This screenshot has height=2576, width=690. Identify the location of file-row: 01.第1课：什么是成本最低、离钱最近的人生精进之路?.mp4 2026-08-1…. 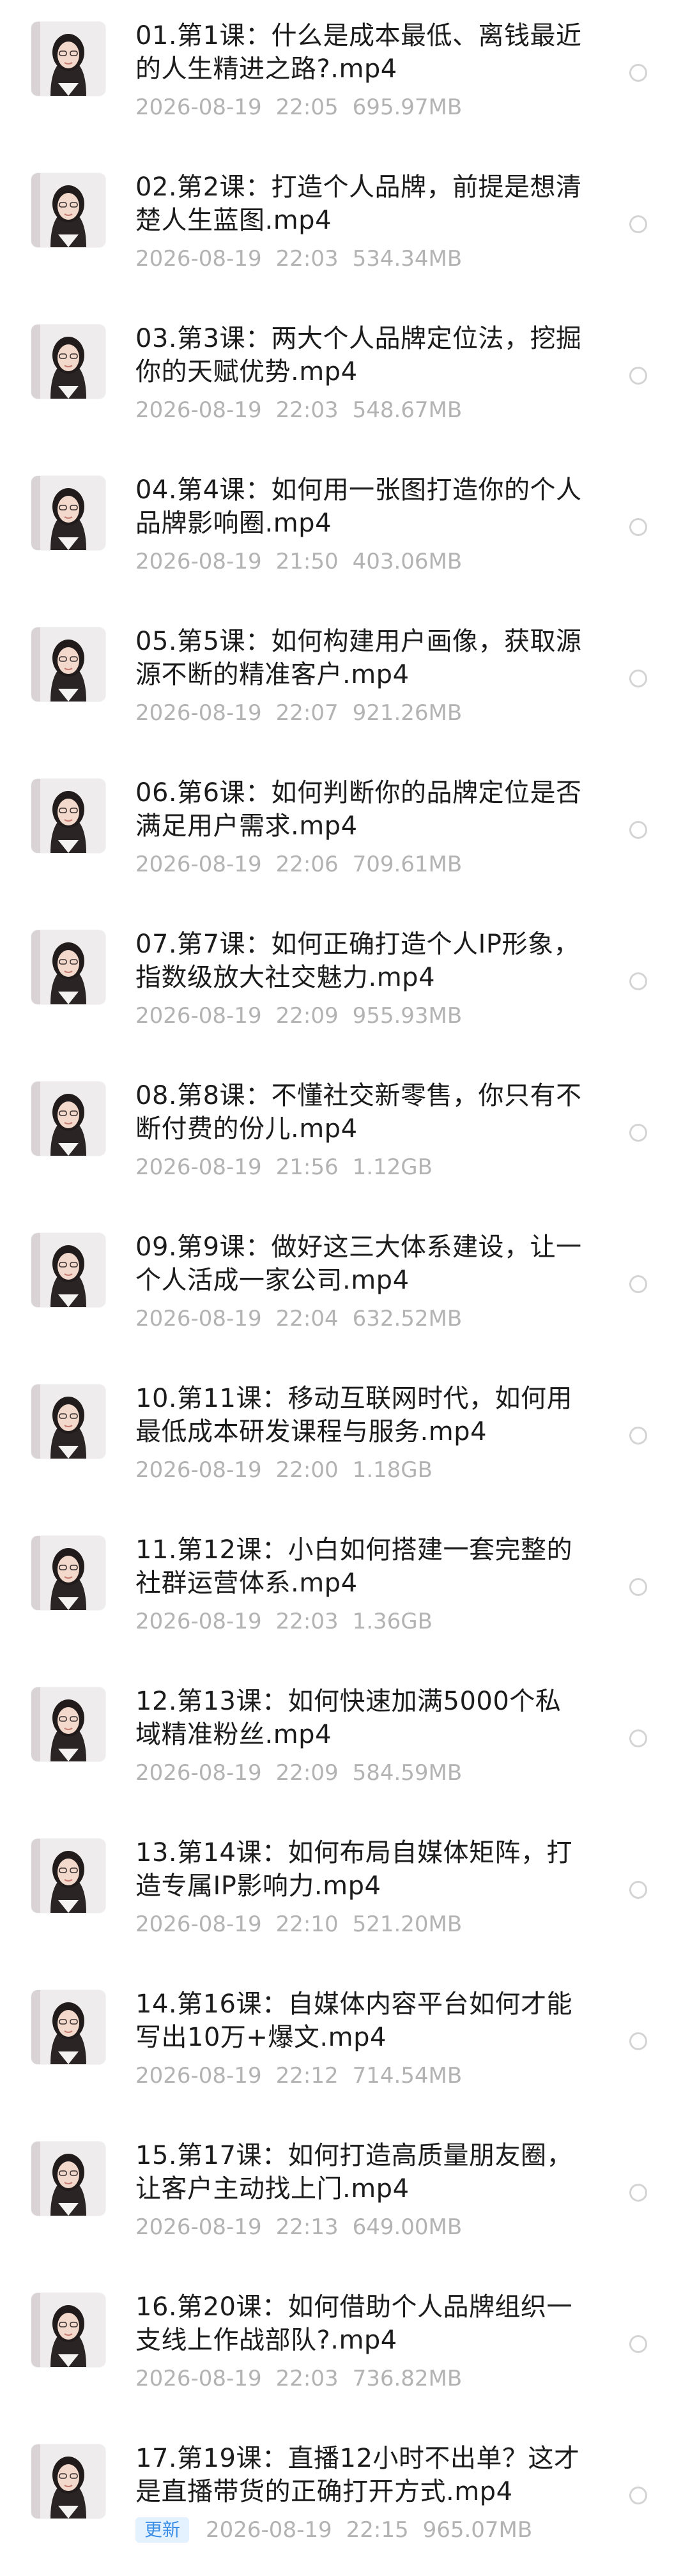
(345, 76).